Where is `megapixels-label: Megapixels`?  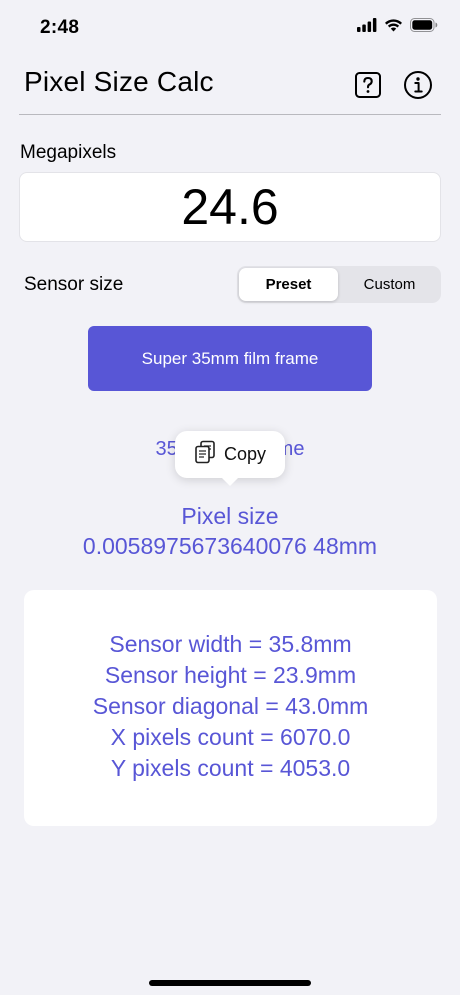
megapixels-label: Megapixels is located at coordinates (68, 152).